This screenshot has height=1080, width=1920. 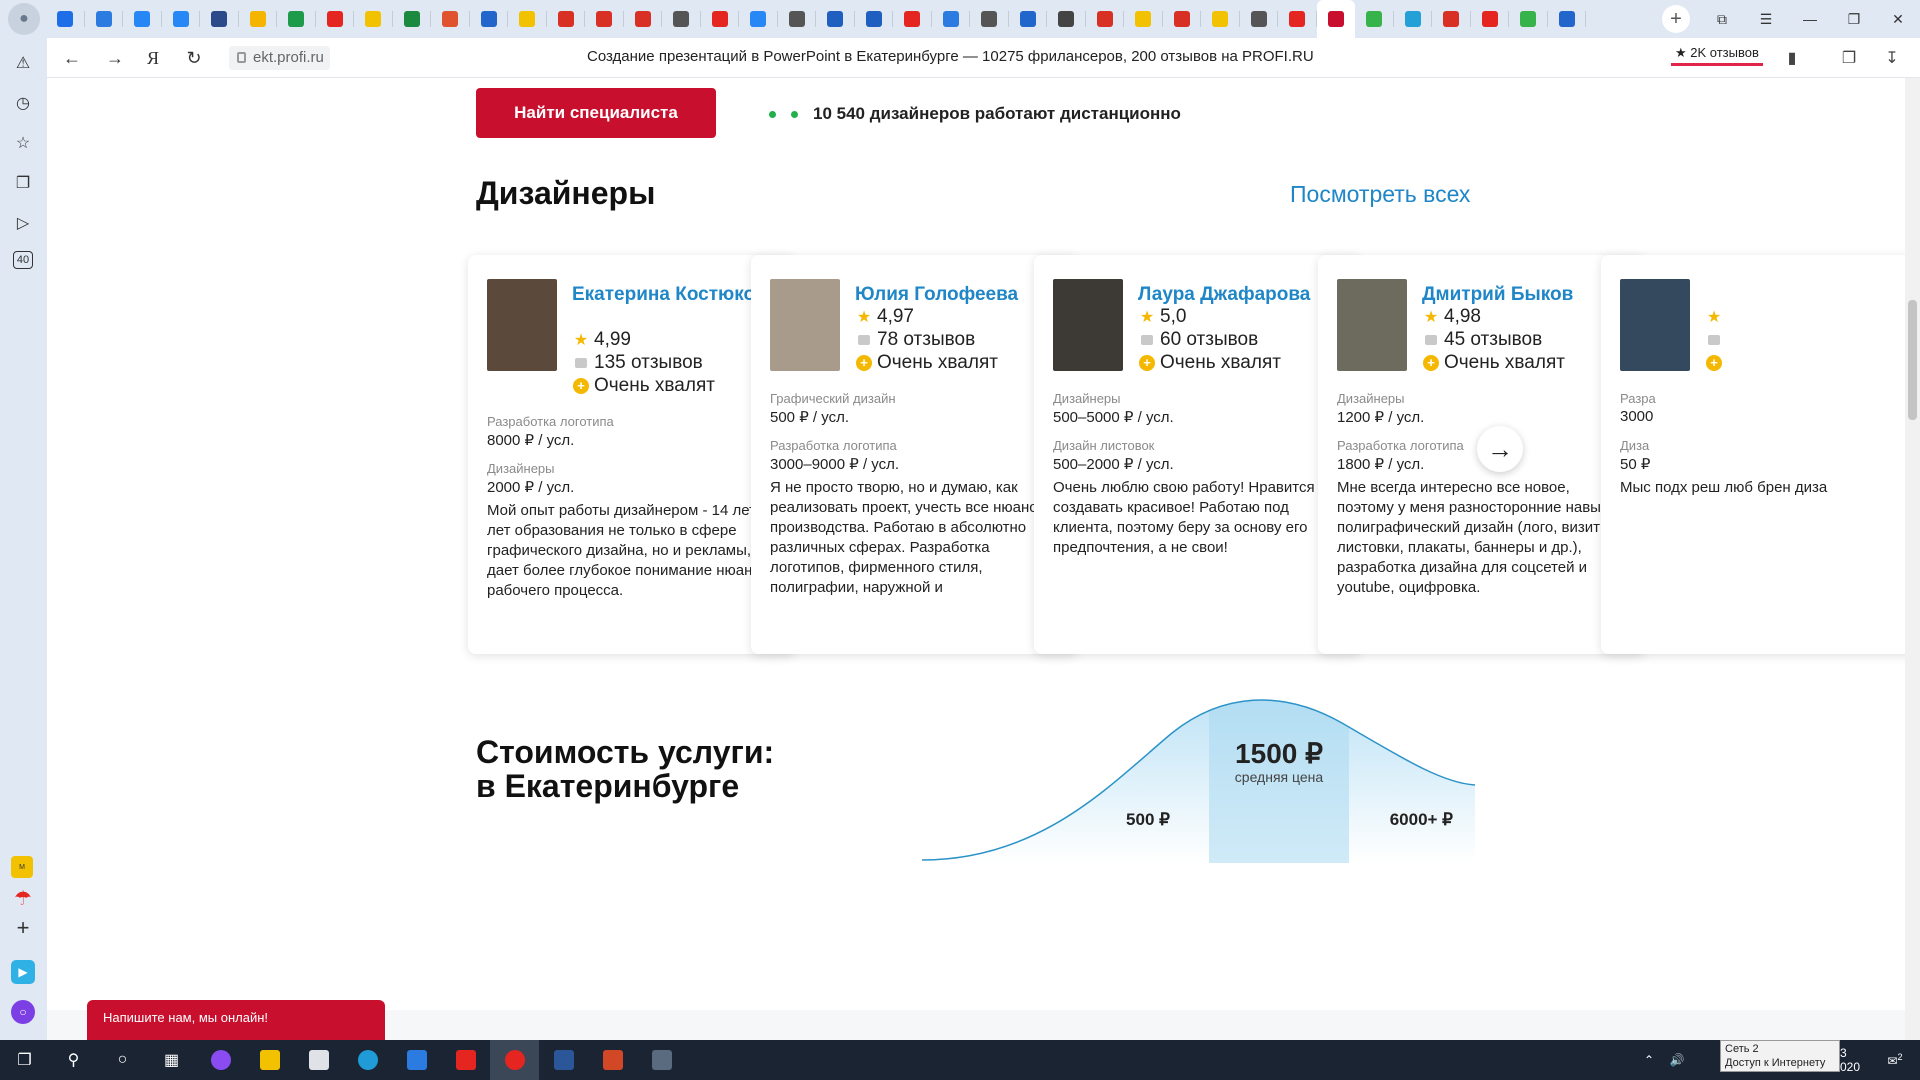 What do you see at coordinates (23, 260) in the screenshot?
I see `counter-badge: 40` at bounding box center [23, 260].